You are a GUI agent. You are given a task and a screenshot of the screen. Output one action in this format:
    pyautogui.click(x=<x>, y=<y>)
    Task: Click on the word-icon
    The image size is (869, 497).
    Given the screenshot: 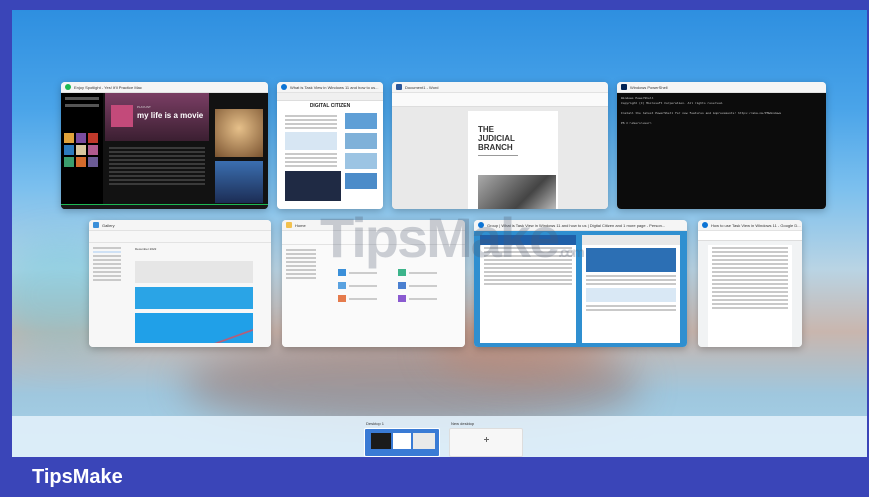 What is the action you would take?
    pyautogui.click(x=399, y=87)
    